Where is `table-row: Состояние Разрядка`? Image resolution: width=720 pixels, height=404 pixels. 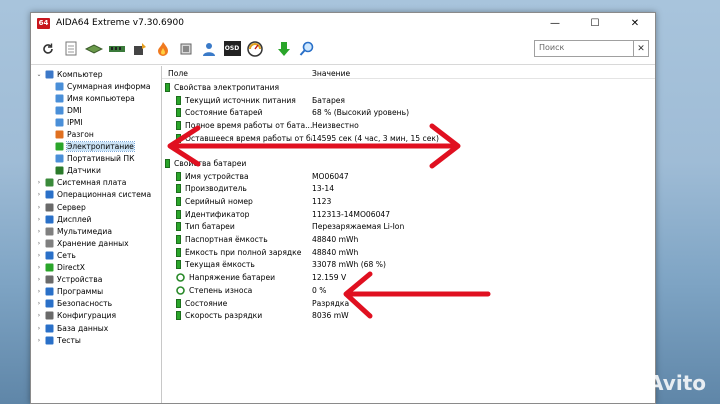
table-row: Состояние Разрядка is located at coordinates (408, 303).